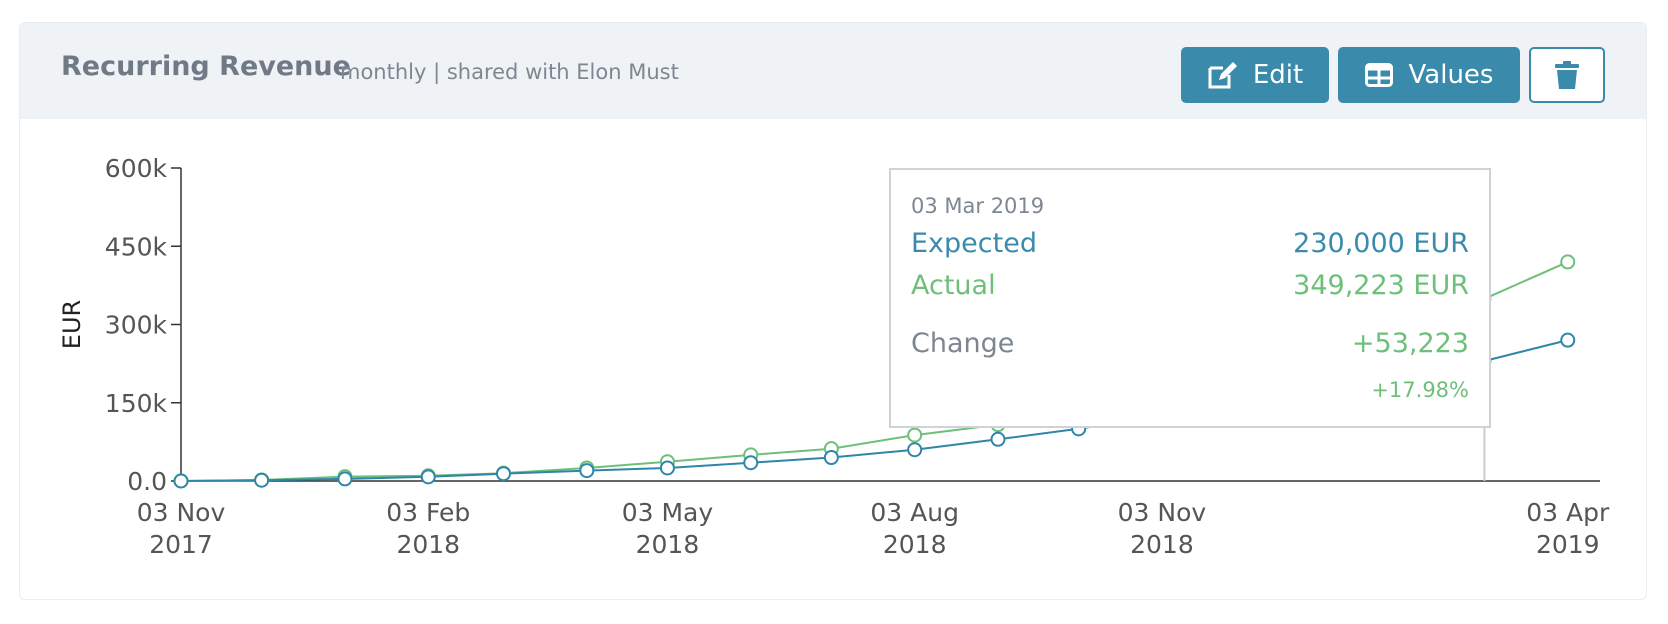 The image size is (1668, 624). What do you see at coordinates (1420, 390) in the screenshot?
I see `tooltip-change-percent: +17.98%` at bounding box center [1420, 390].